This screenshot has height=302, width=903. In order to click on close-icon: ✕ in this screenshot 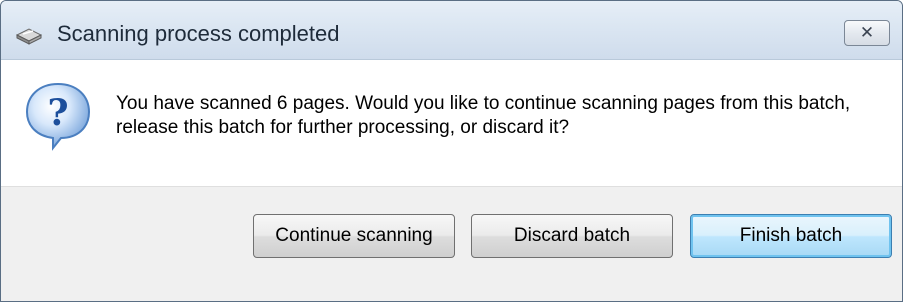, I will do `click(867, 32)`.